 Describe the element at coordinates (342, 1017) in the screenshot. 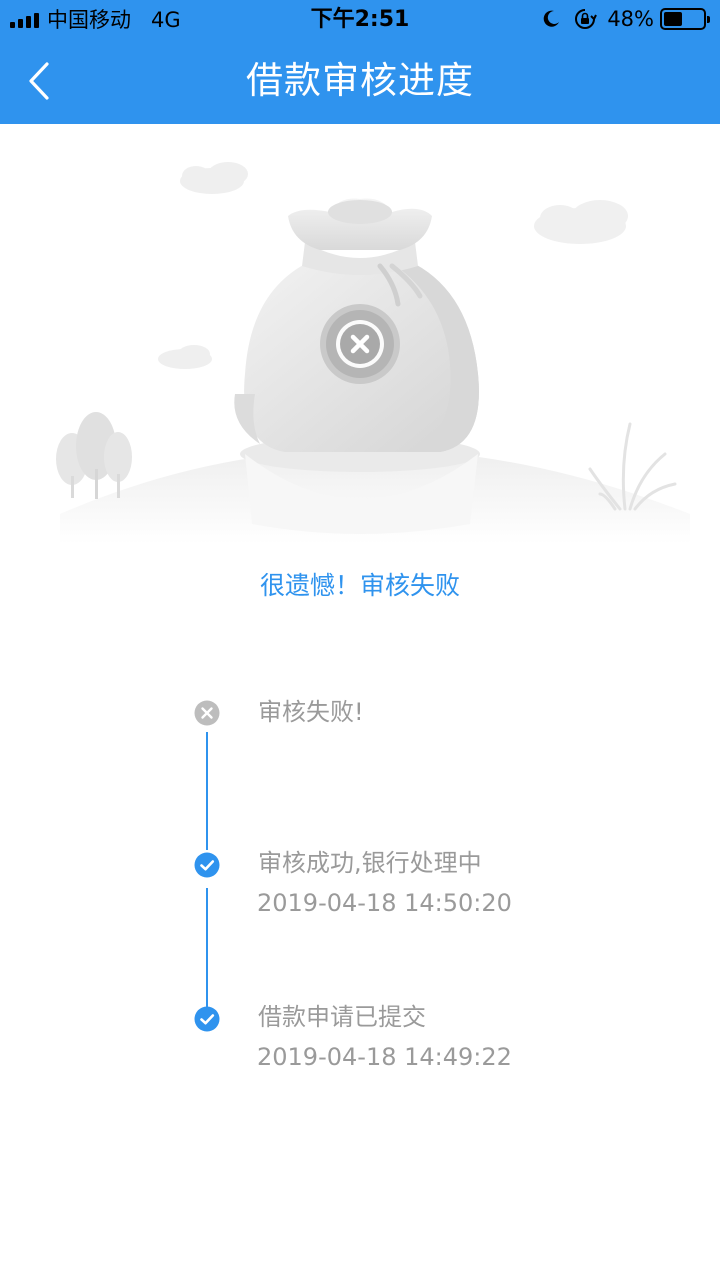

I see `timeline-step-title: 借款申请已提交` at that location.